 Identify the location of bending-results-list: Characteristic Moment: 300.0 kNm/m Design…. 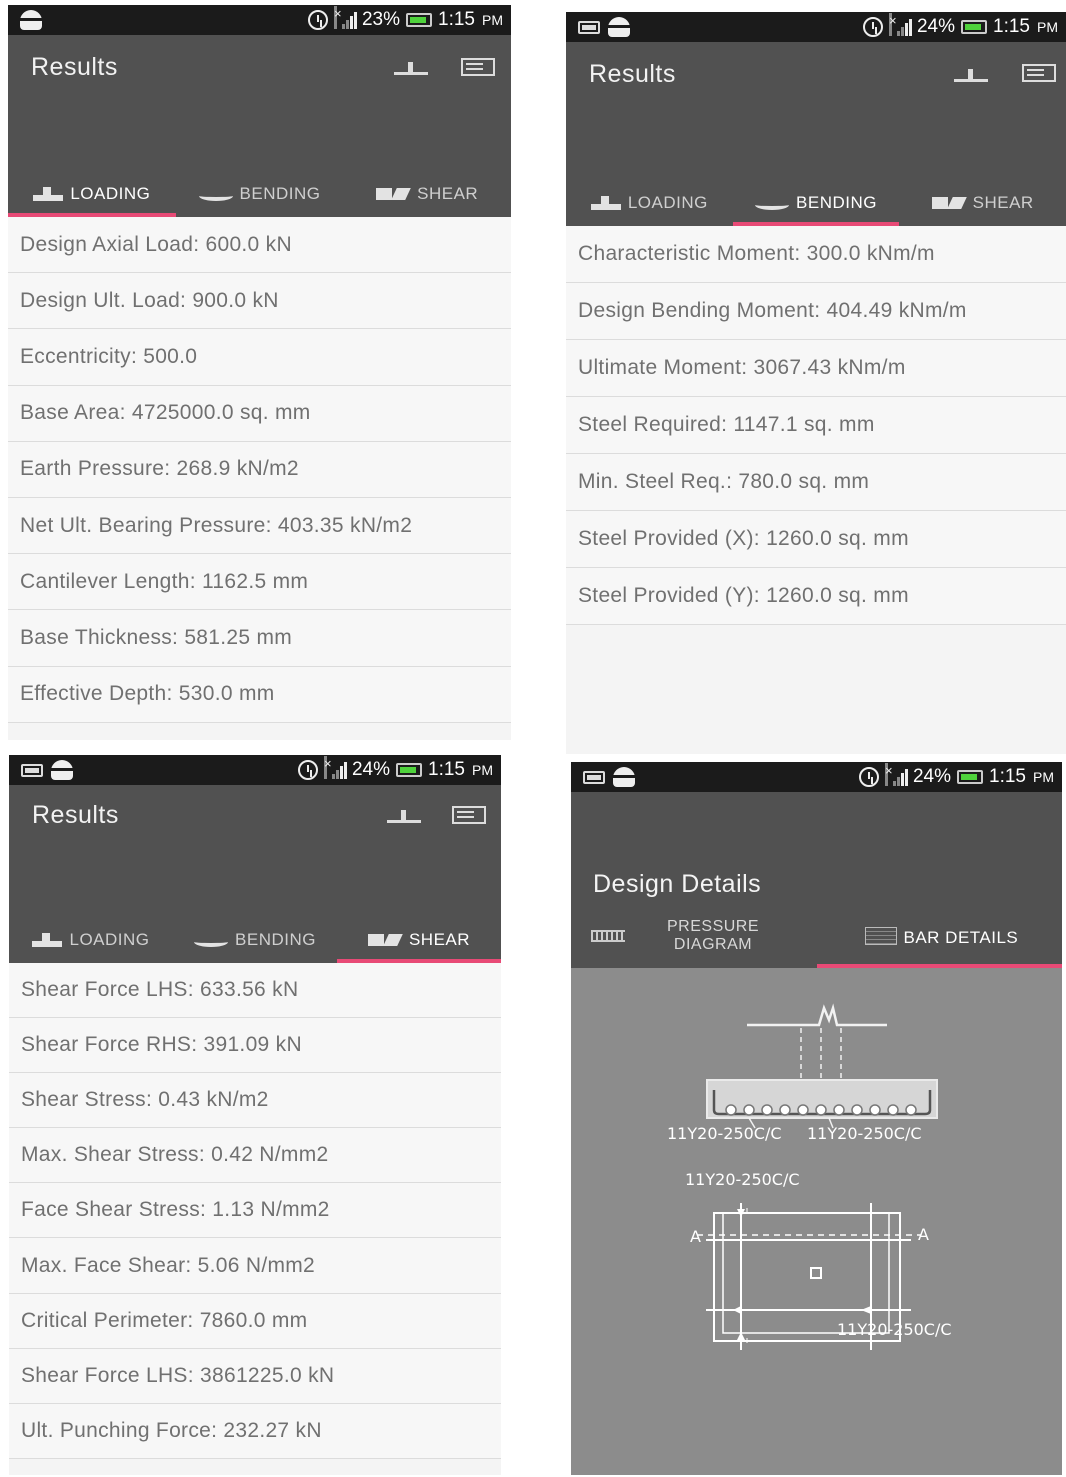
(816, 425).